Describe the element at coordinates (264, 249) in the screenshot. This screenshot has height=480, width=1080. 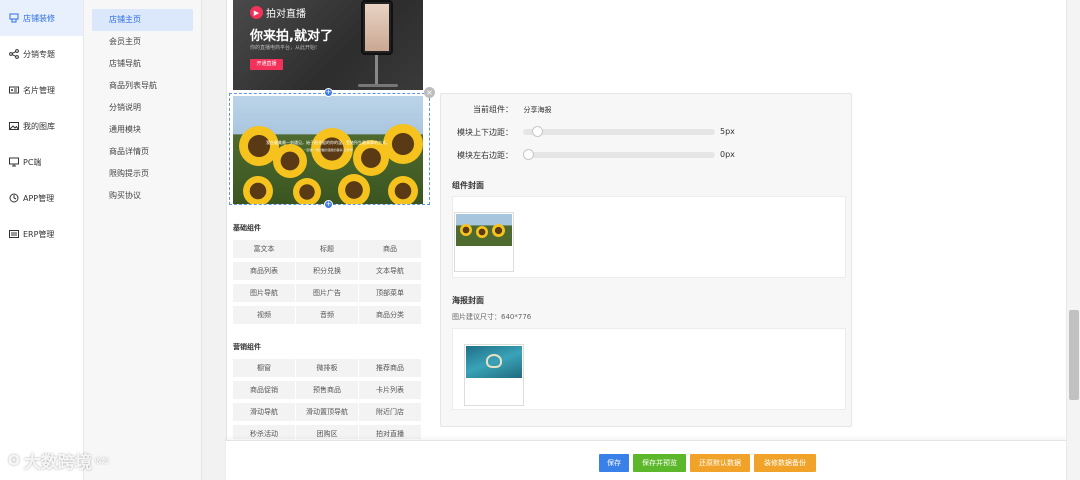
I see `component-tile: 富文本` at that location.